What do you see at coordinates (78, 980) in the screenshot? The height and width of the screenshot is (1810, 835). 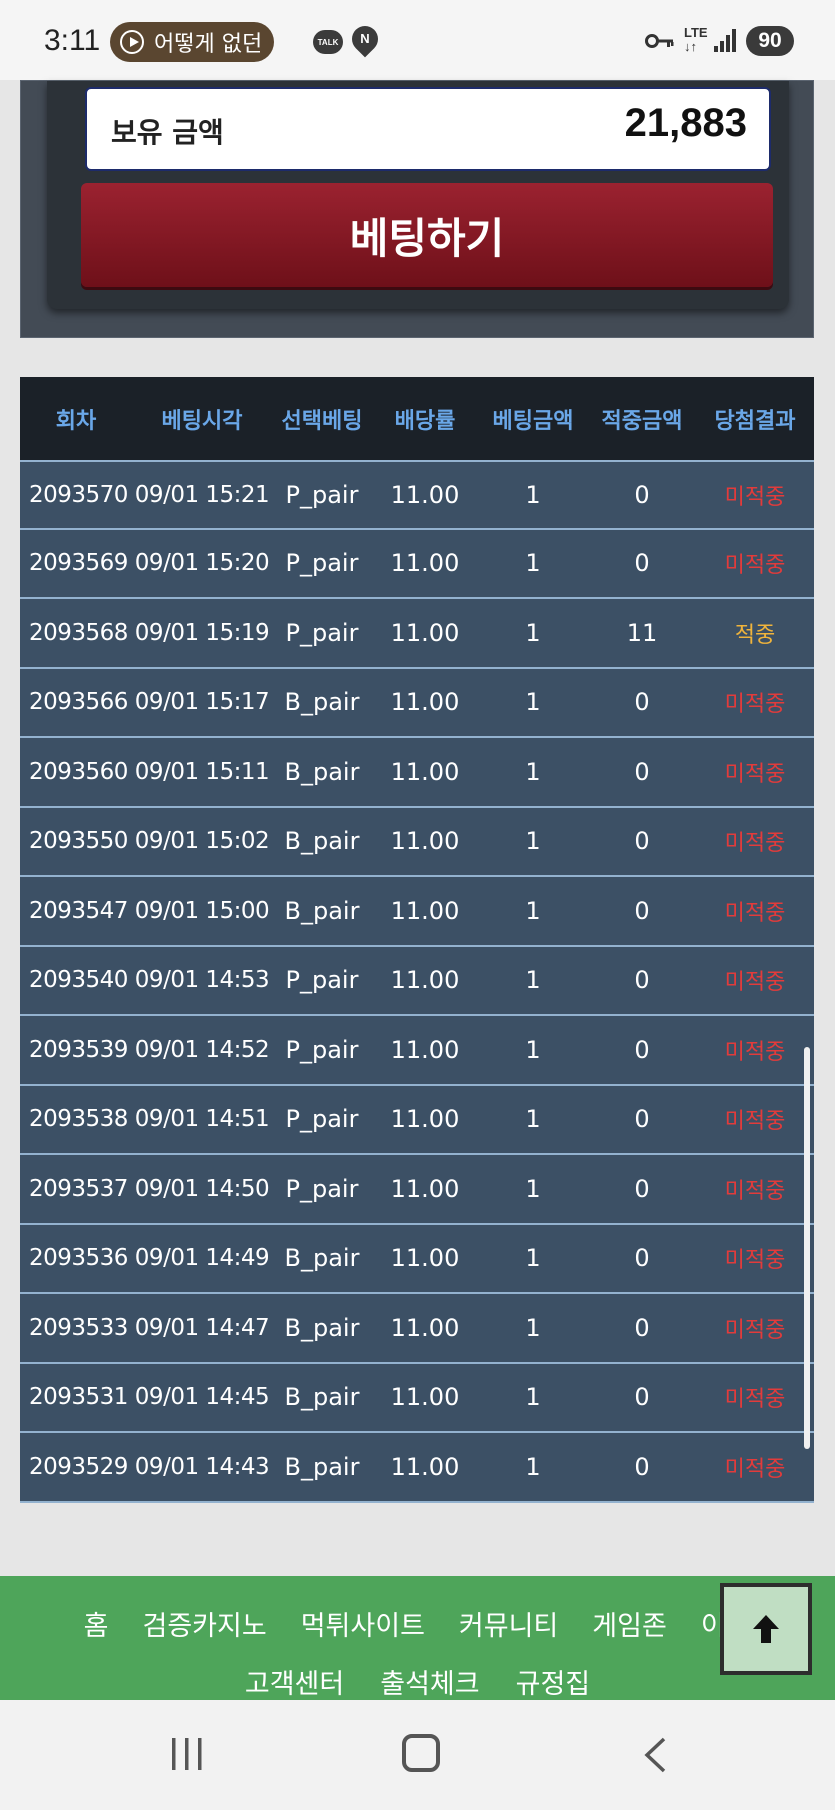 I see `cell-round: 2093540` at bounding box center [78, 980].